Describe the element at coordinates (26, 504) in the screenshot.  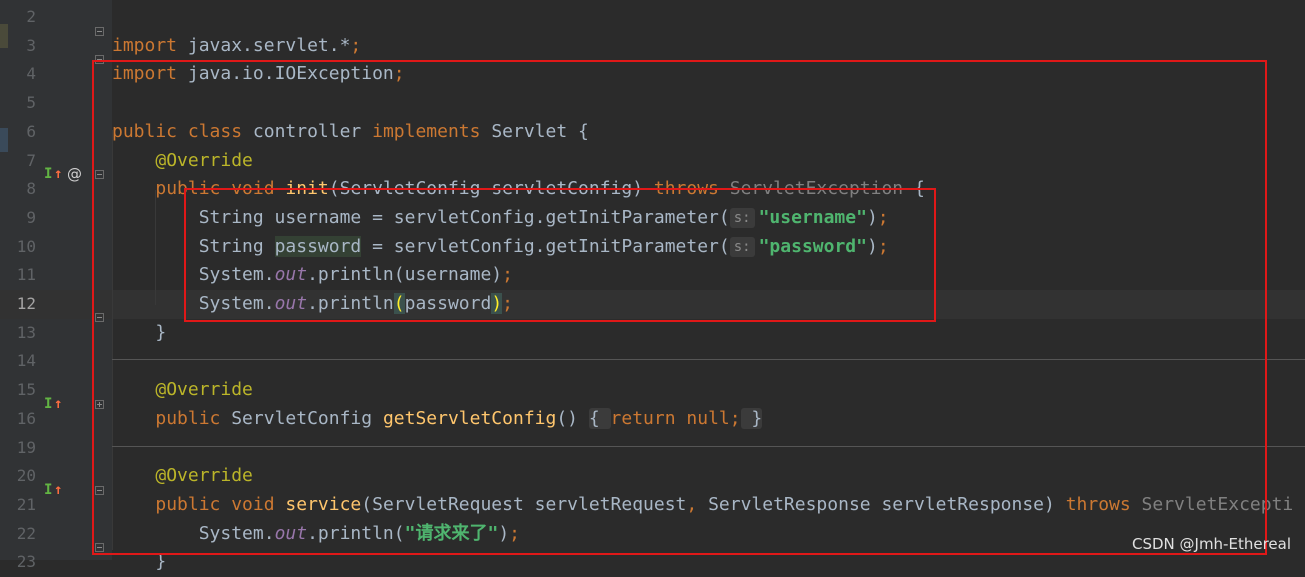
I see `line-number: 21` at that location.